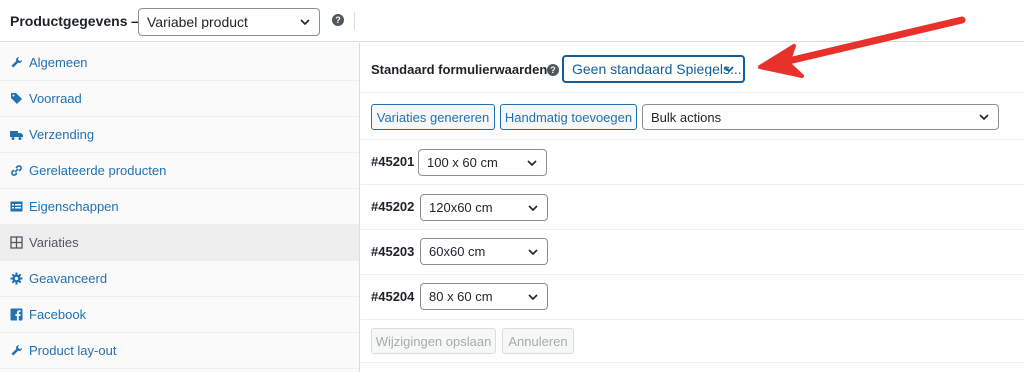  Describe the element at coordinates (433, 341) in the screenshot. I see `save-changes-button: Wijzigingen opslaan` at that location.